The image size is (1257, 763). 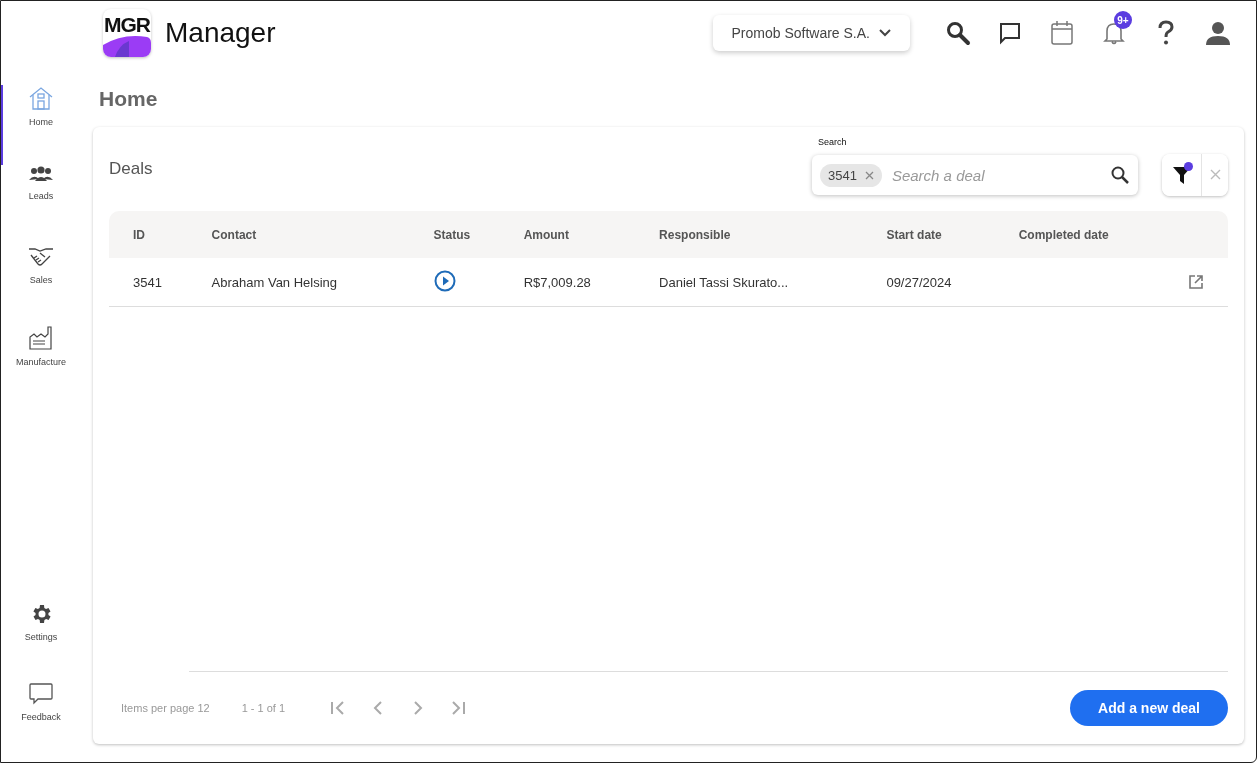 I want to click on sidebar-item: Manufacture, so click(x=41, y=365).